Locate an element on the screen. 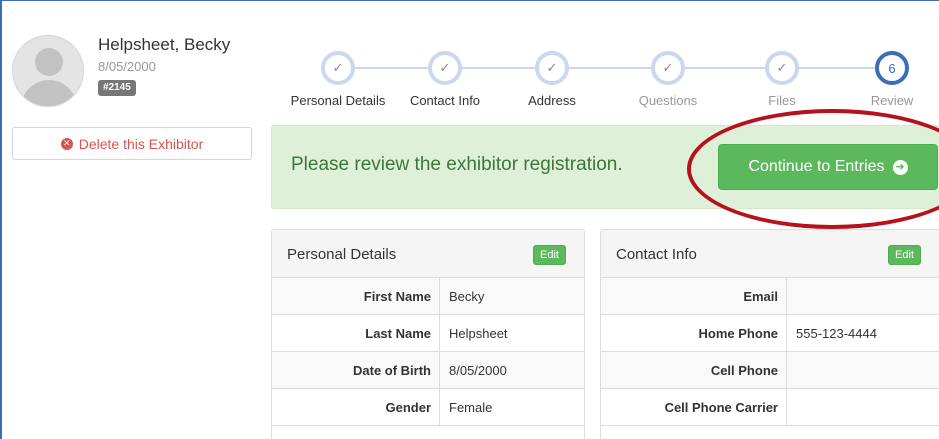 The image size is (939, 439). step-review: 6 Review is located at coordinates (885, 76).